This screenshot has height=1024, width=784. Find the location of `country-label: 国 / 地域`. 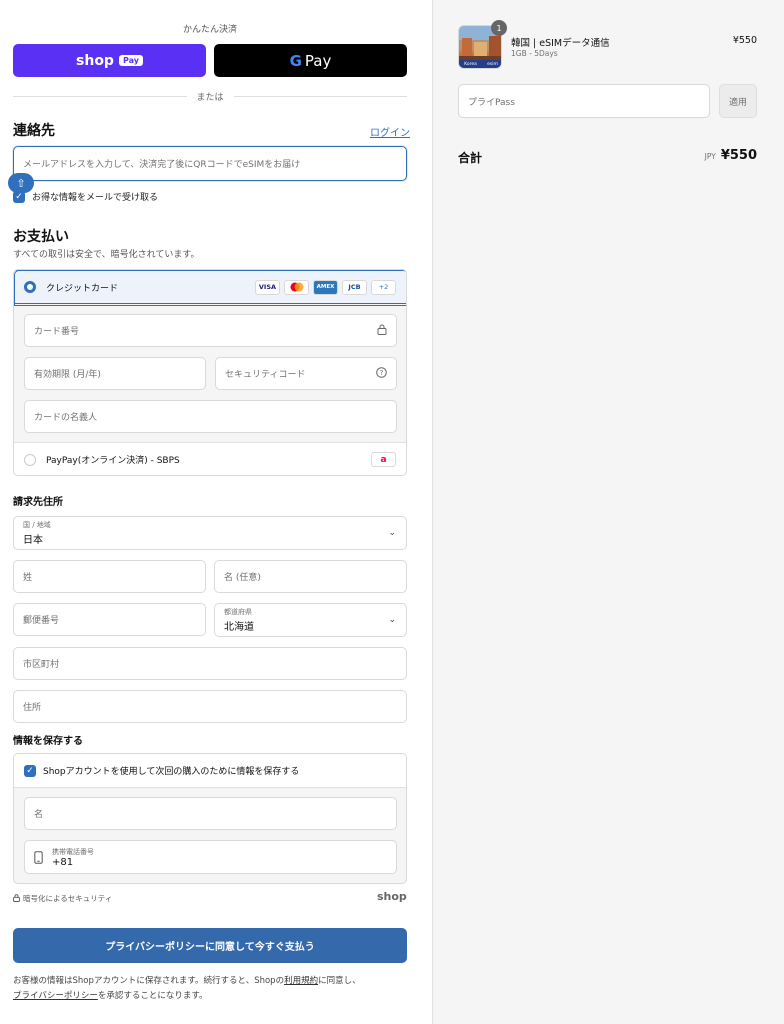

country-label: 国 / 地域 is located at coordinates (37, 525).